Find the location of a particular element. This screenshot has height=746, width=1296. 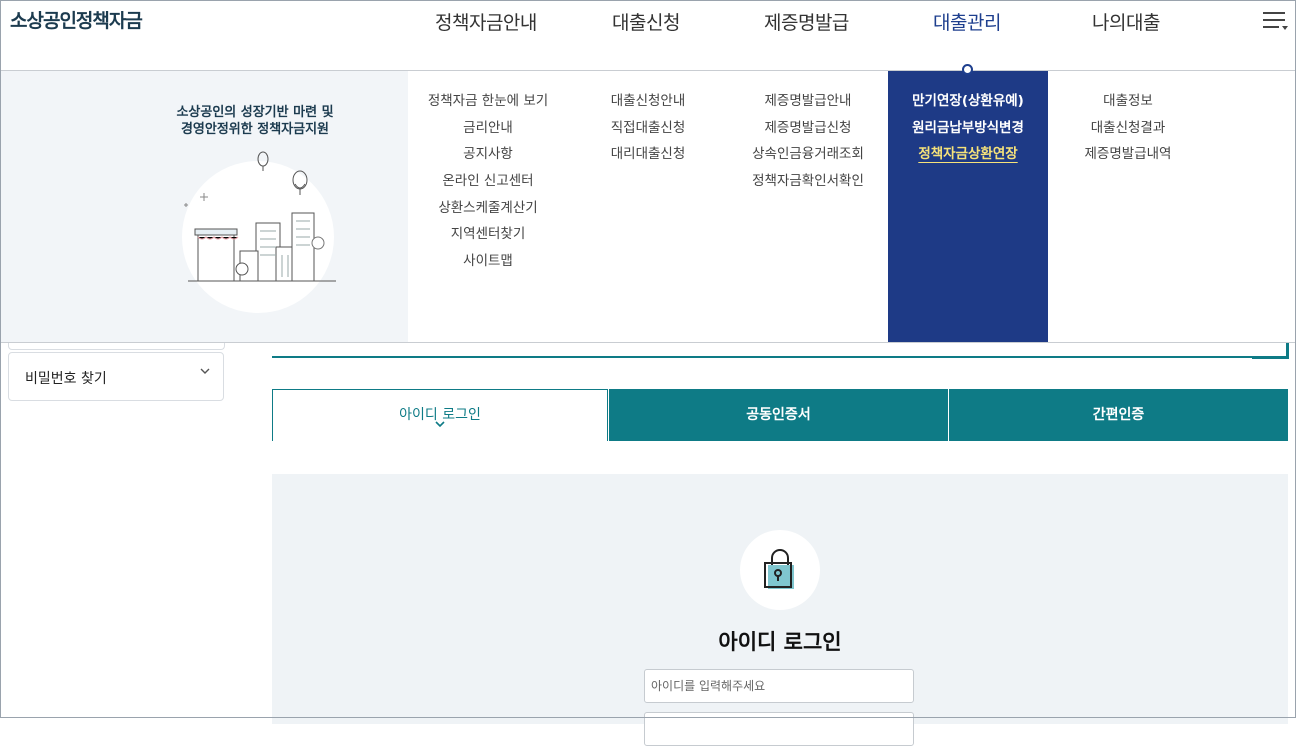

sidebar-item-find-password: 비밀번호 찾기 is located at coordinates (116, 376).